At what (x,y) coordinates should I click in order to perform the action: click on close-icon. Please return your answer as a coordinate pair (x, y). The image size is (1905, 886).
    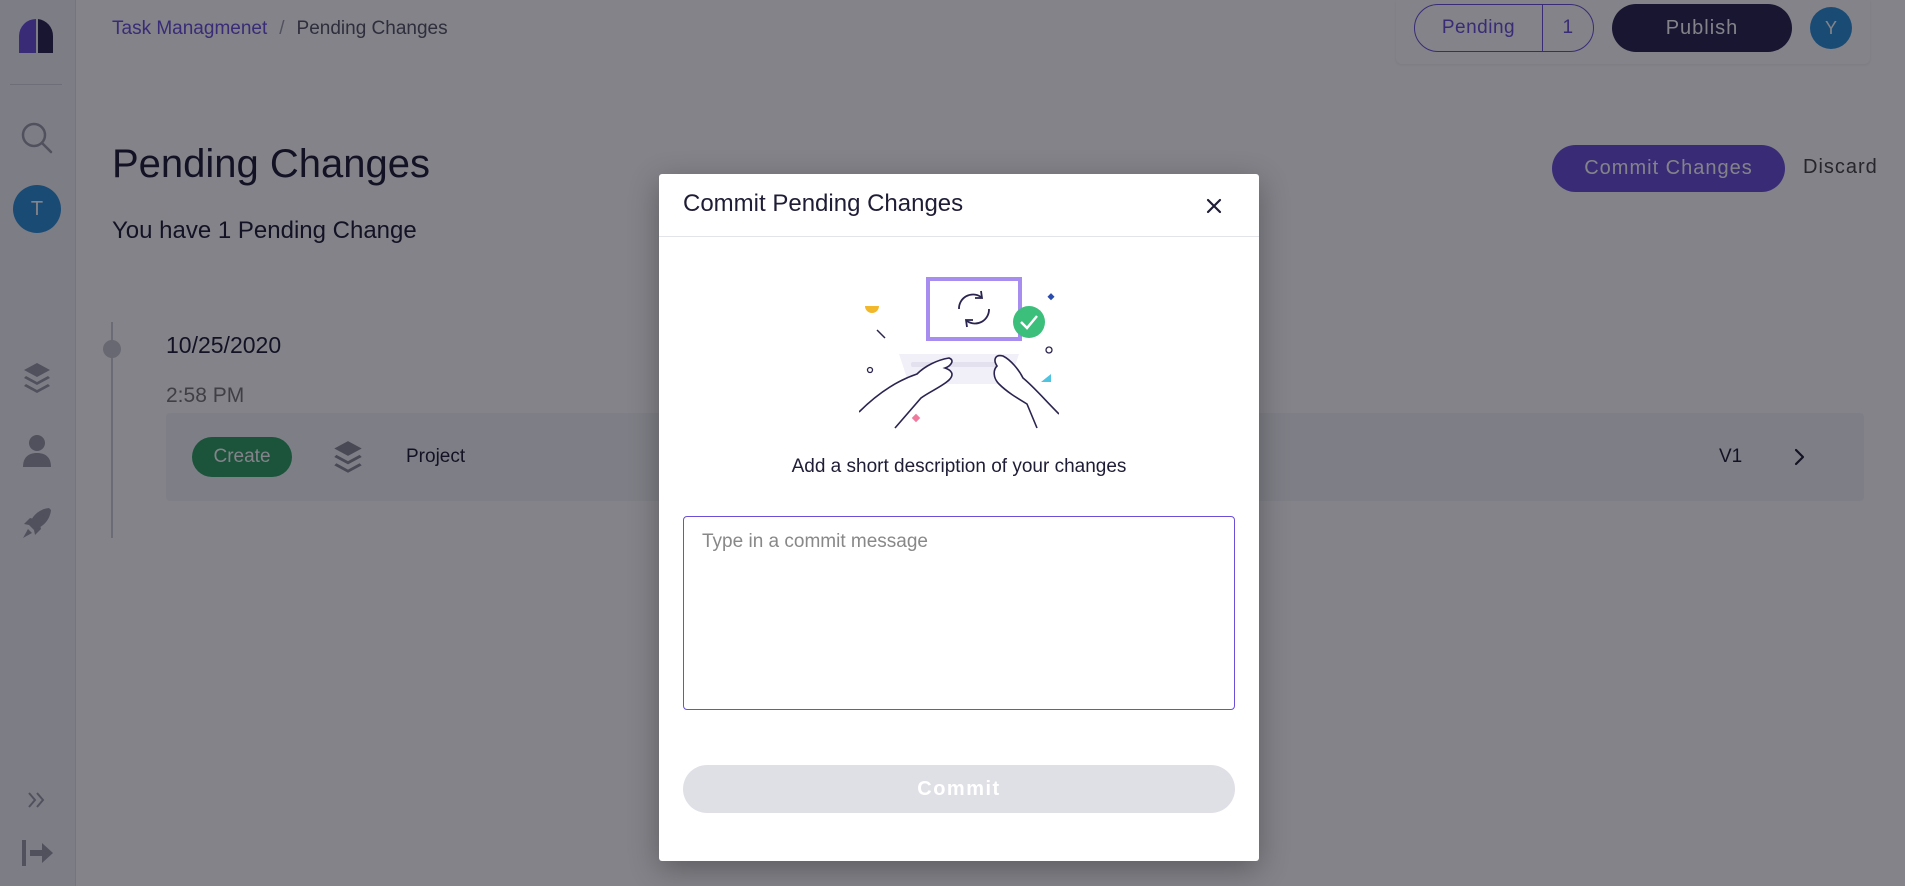
    Looking at the image, I should click on (1214, 206).